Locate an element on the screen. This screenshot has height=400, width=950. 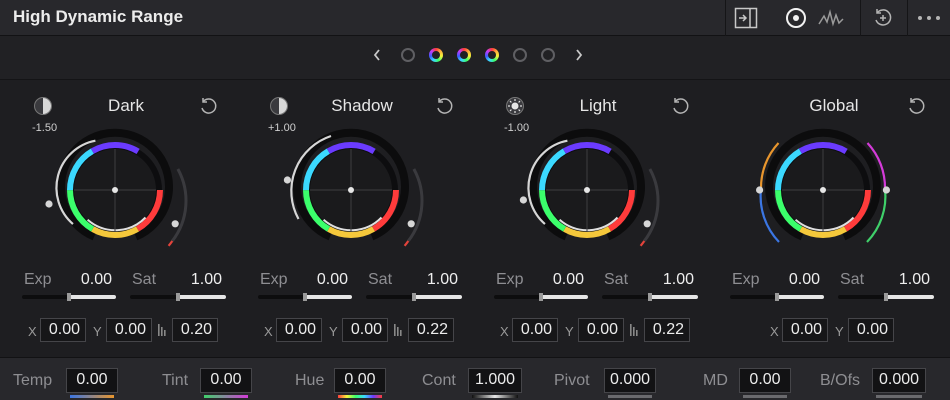
reset-all-icon is located at coordinates (883, 18).